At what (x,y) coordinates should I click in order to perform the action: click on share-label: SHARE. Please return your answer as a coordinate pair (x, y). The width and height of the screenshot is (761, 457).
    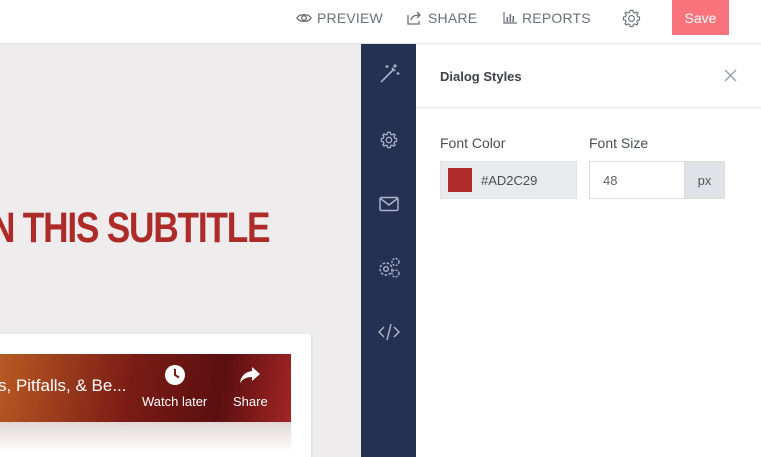
    Looking at the image, I should click on (453, 18).